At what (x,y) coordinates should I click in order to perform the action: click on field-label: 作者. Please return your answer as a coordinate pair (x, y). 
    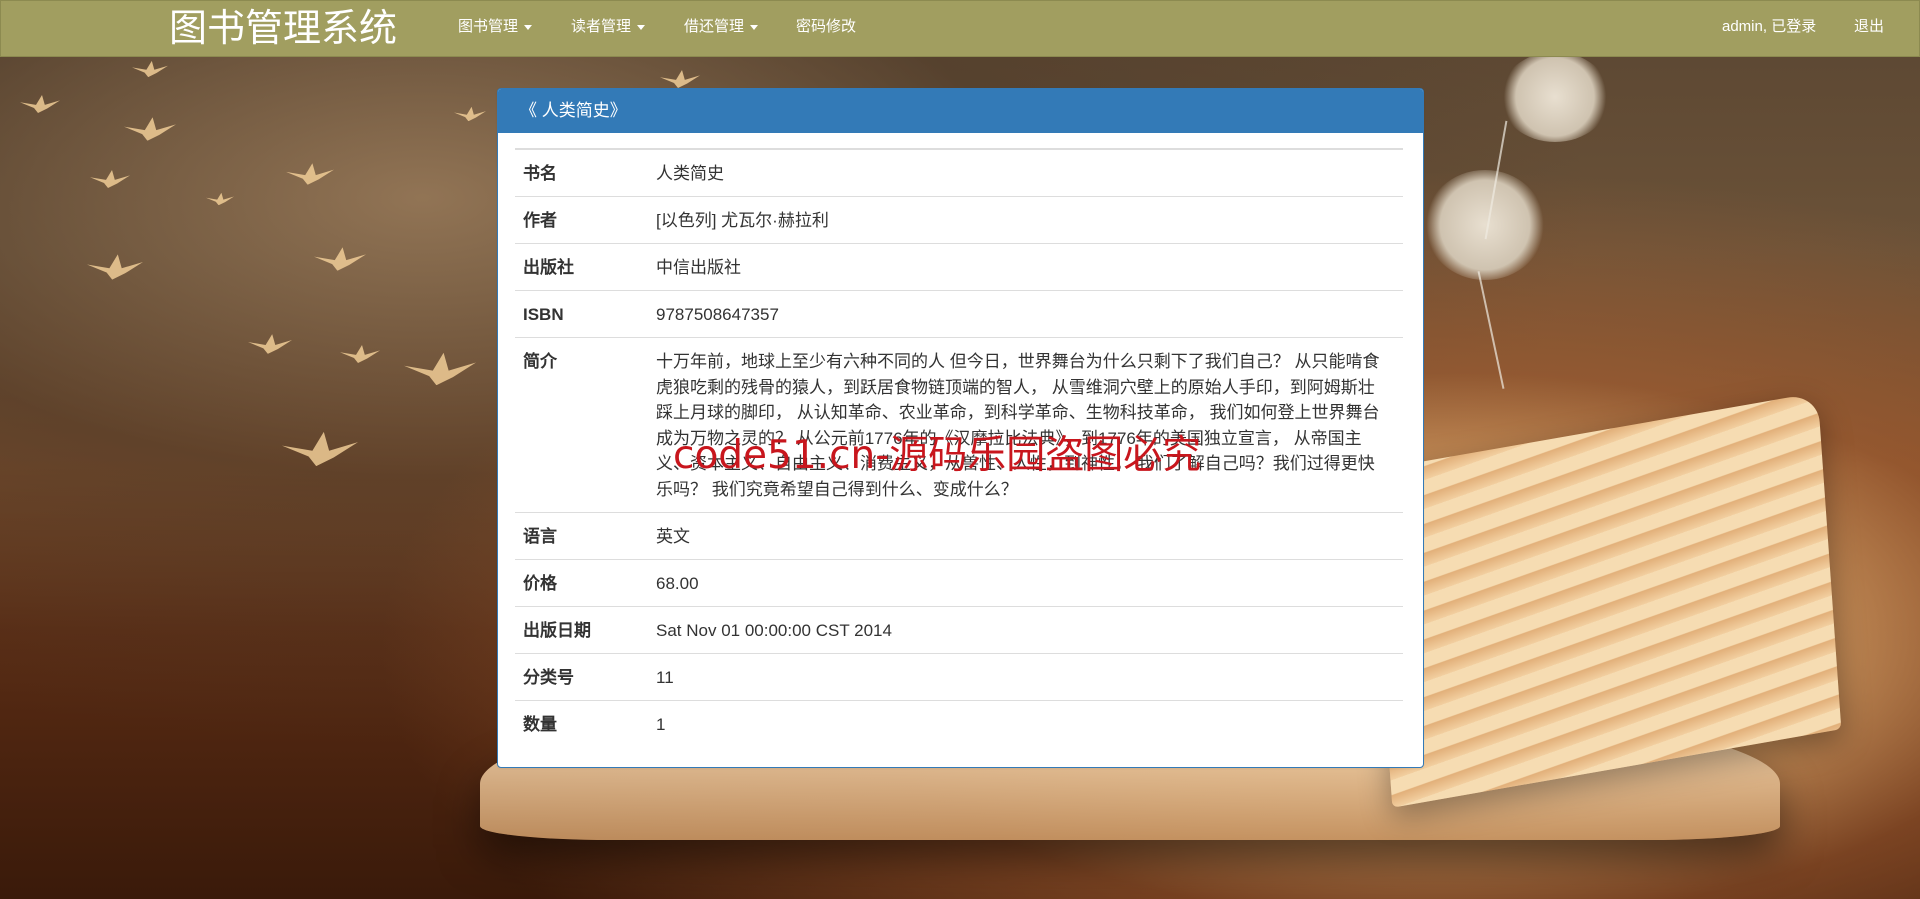
    Looking at the image, I should click on (581, 220).